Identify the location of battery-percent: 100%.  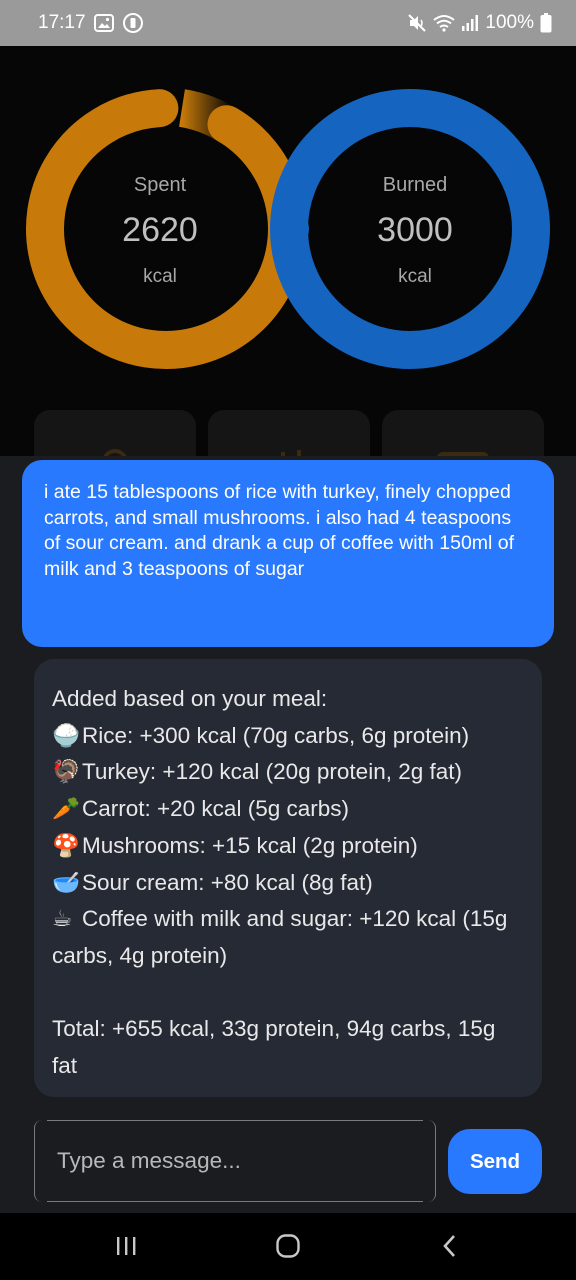
(509, 22).